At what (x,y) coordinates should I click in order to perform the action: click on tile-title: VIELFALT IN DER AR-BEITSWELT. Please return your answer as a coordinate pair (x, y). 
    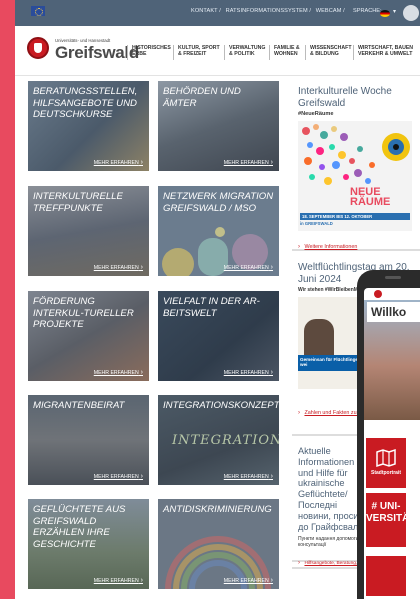
    Looking at the image, I should click on (211, 307).